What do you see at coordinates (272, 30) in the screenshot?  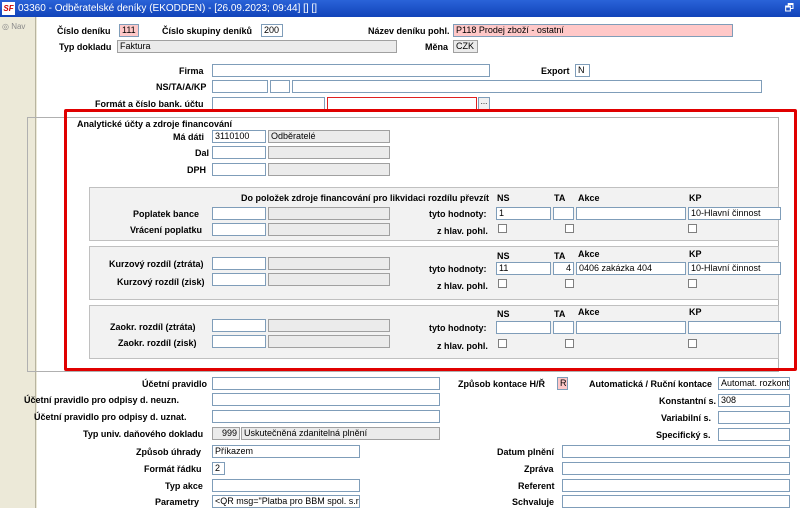 I see `cislo-skupiny-field: 200` at bounding box center [272, 30].